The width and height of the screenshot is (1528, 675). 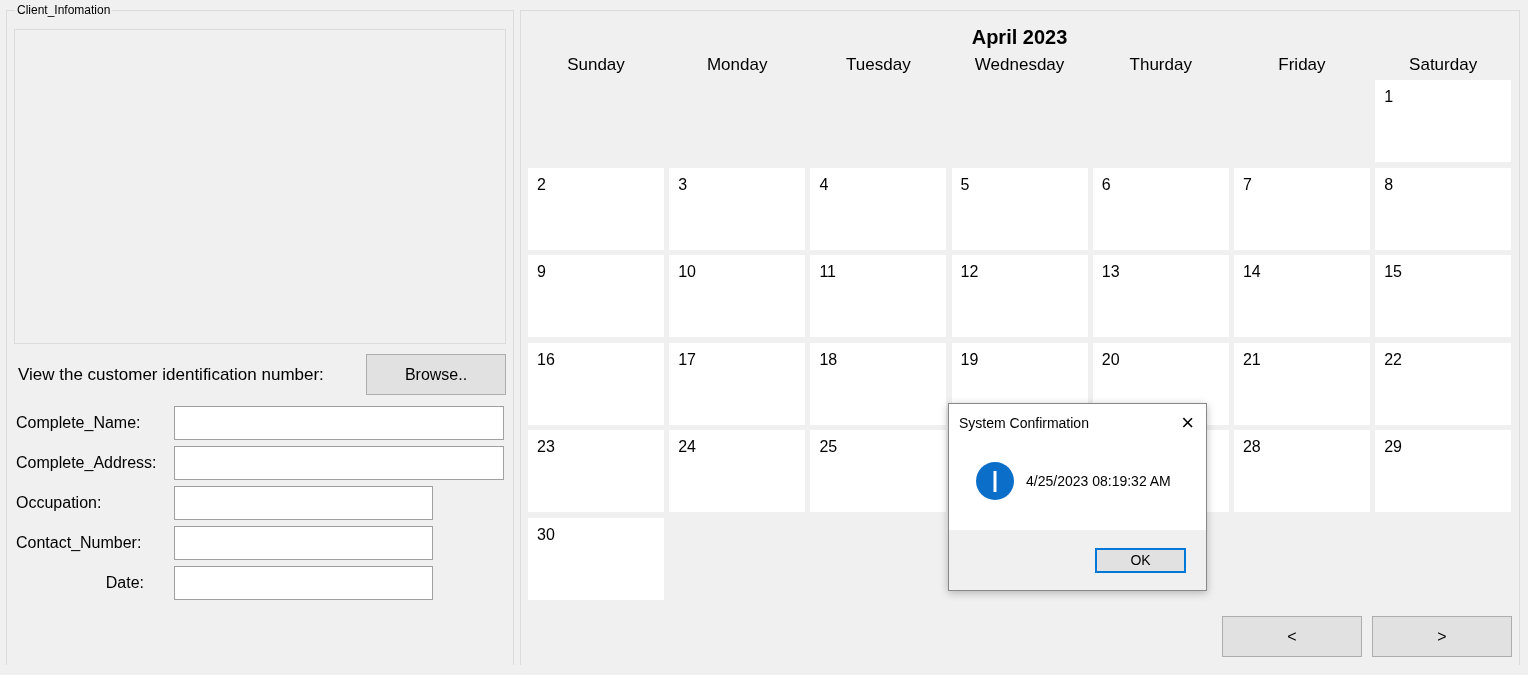 I want to click on day-cell: 29, so click(x=1443, y=471).